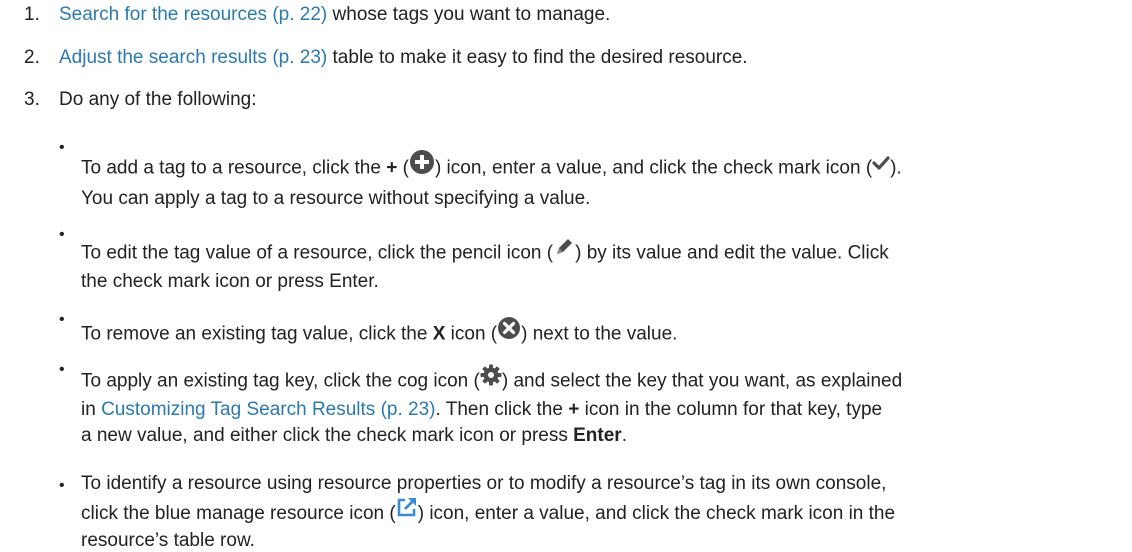 This screenshot has height=552, width=1132. I want to click on plus-circle-icon, so click(422, 166).